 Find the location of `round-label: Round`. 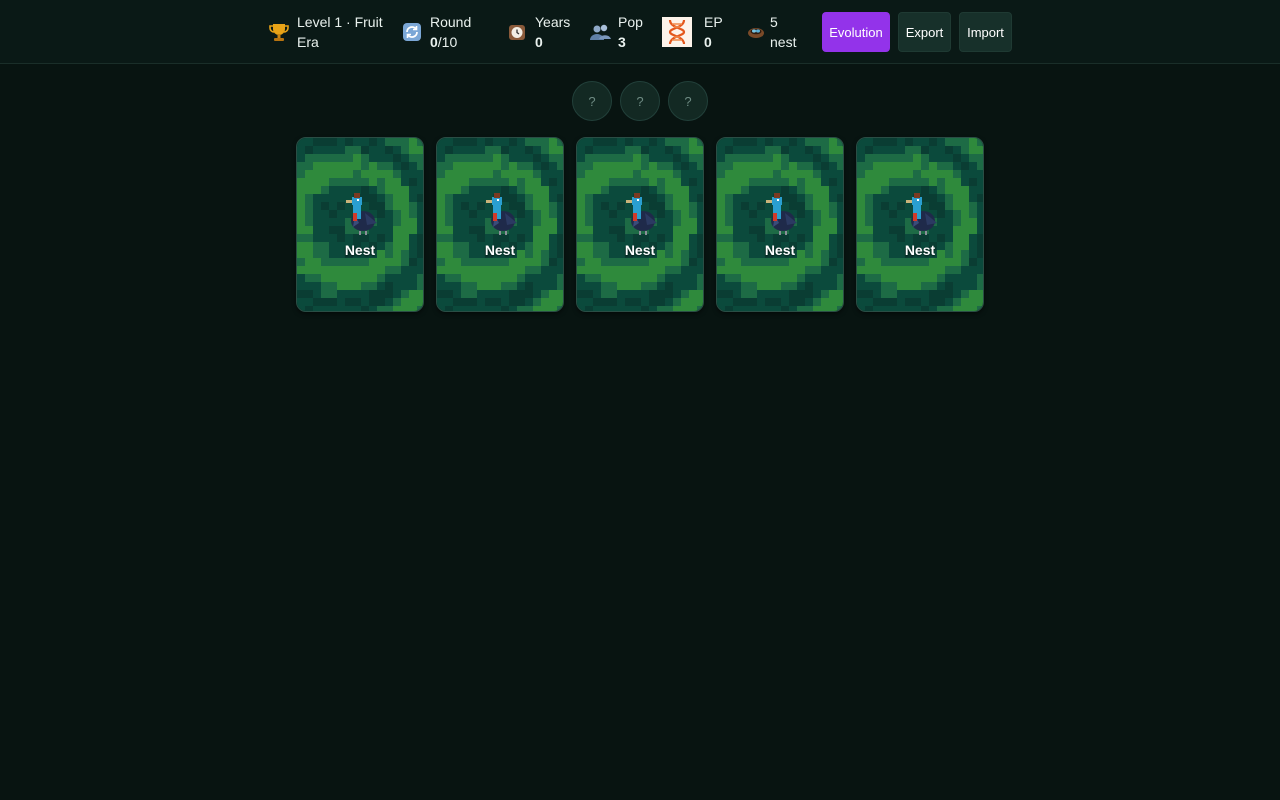

round-label: Round is located at coordinates (451, 22).